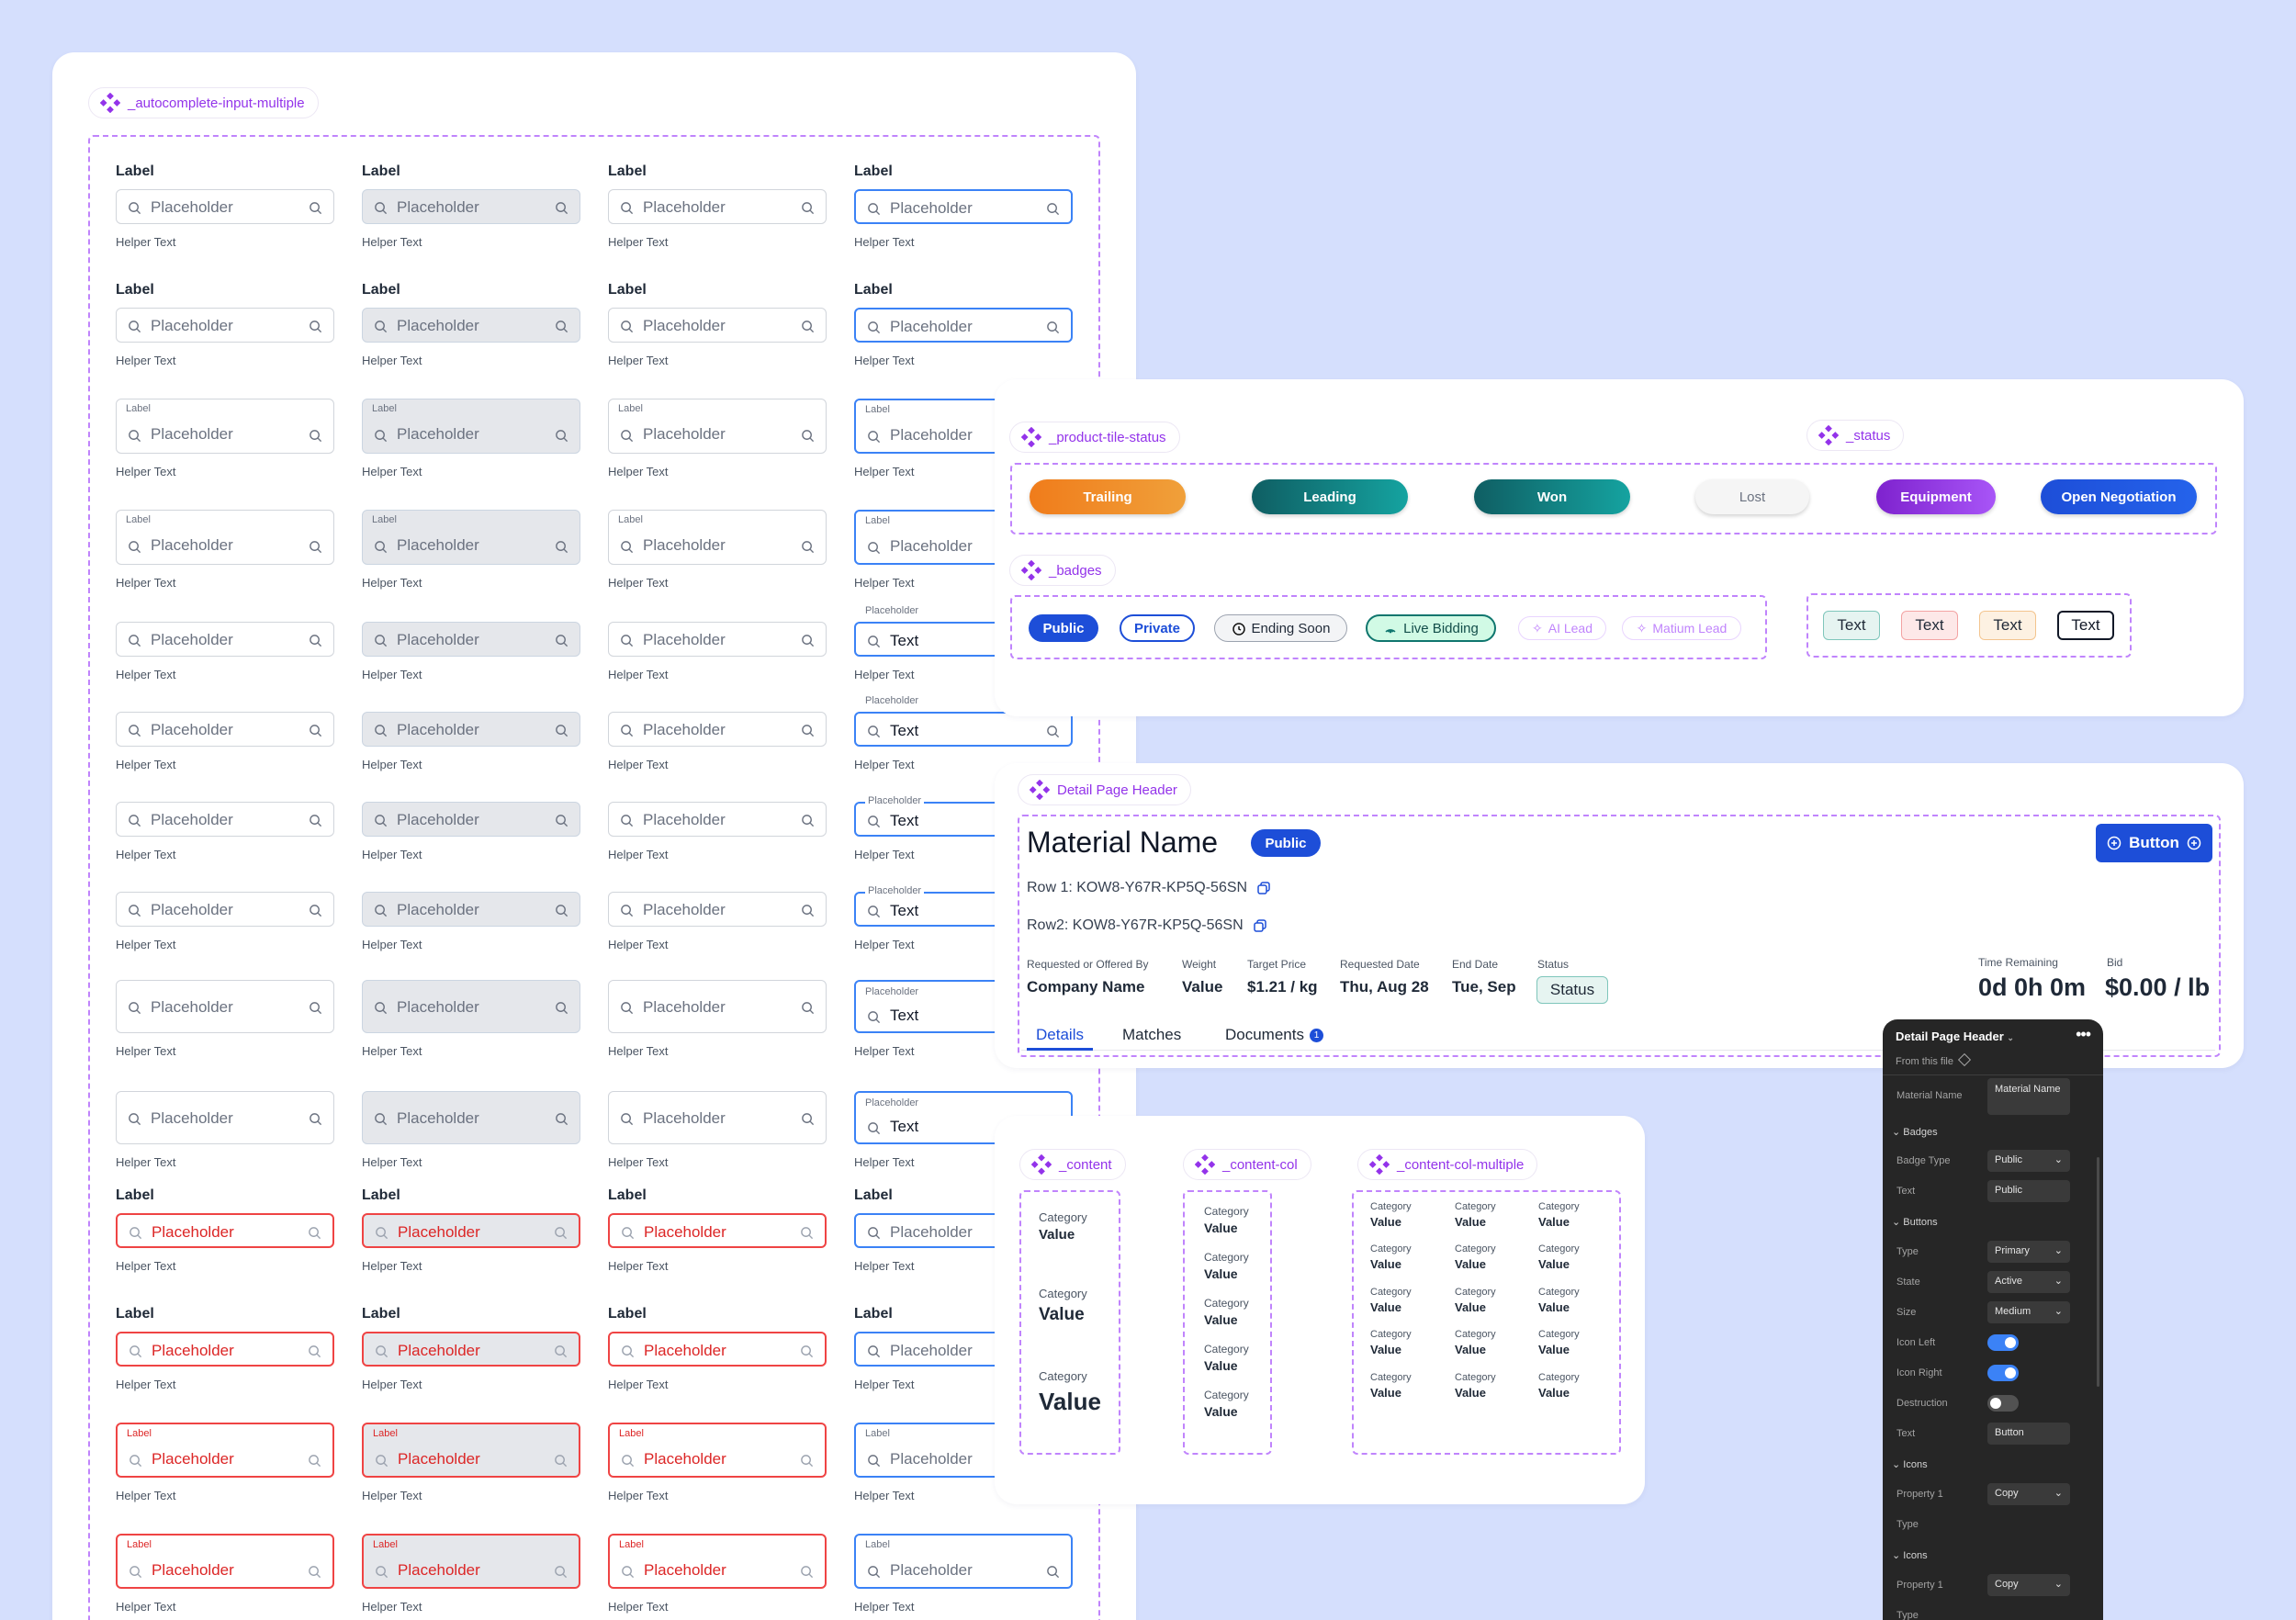 The image size is (2296, 1620). I want to click on prop-select-size: Medium ⌄, so click(2029, 1312).